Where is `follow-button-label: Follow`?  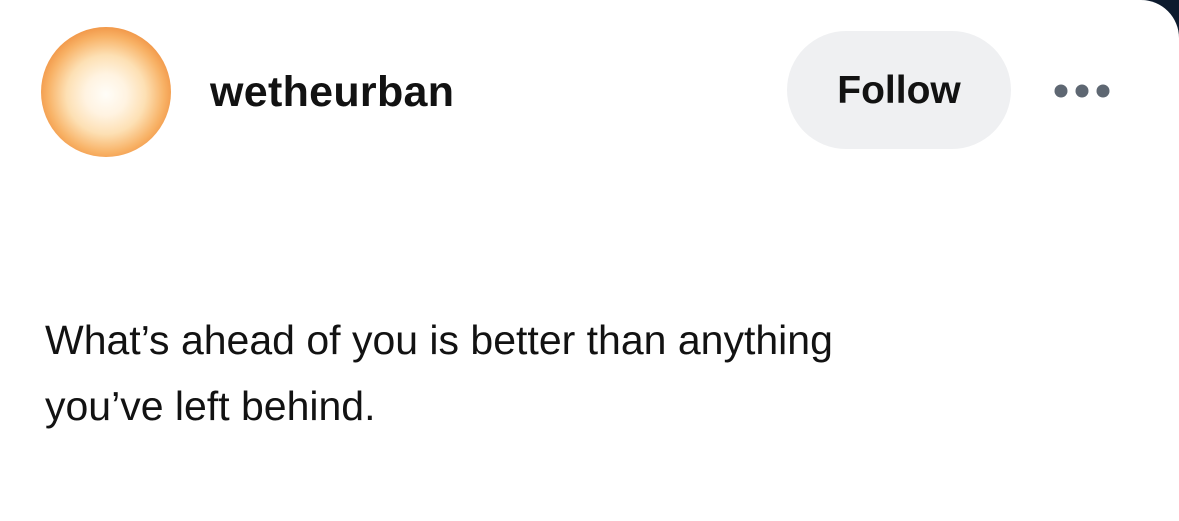
follow-button-label: Follow is located at coordinates (899, 90).